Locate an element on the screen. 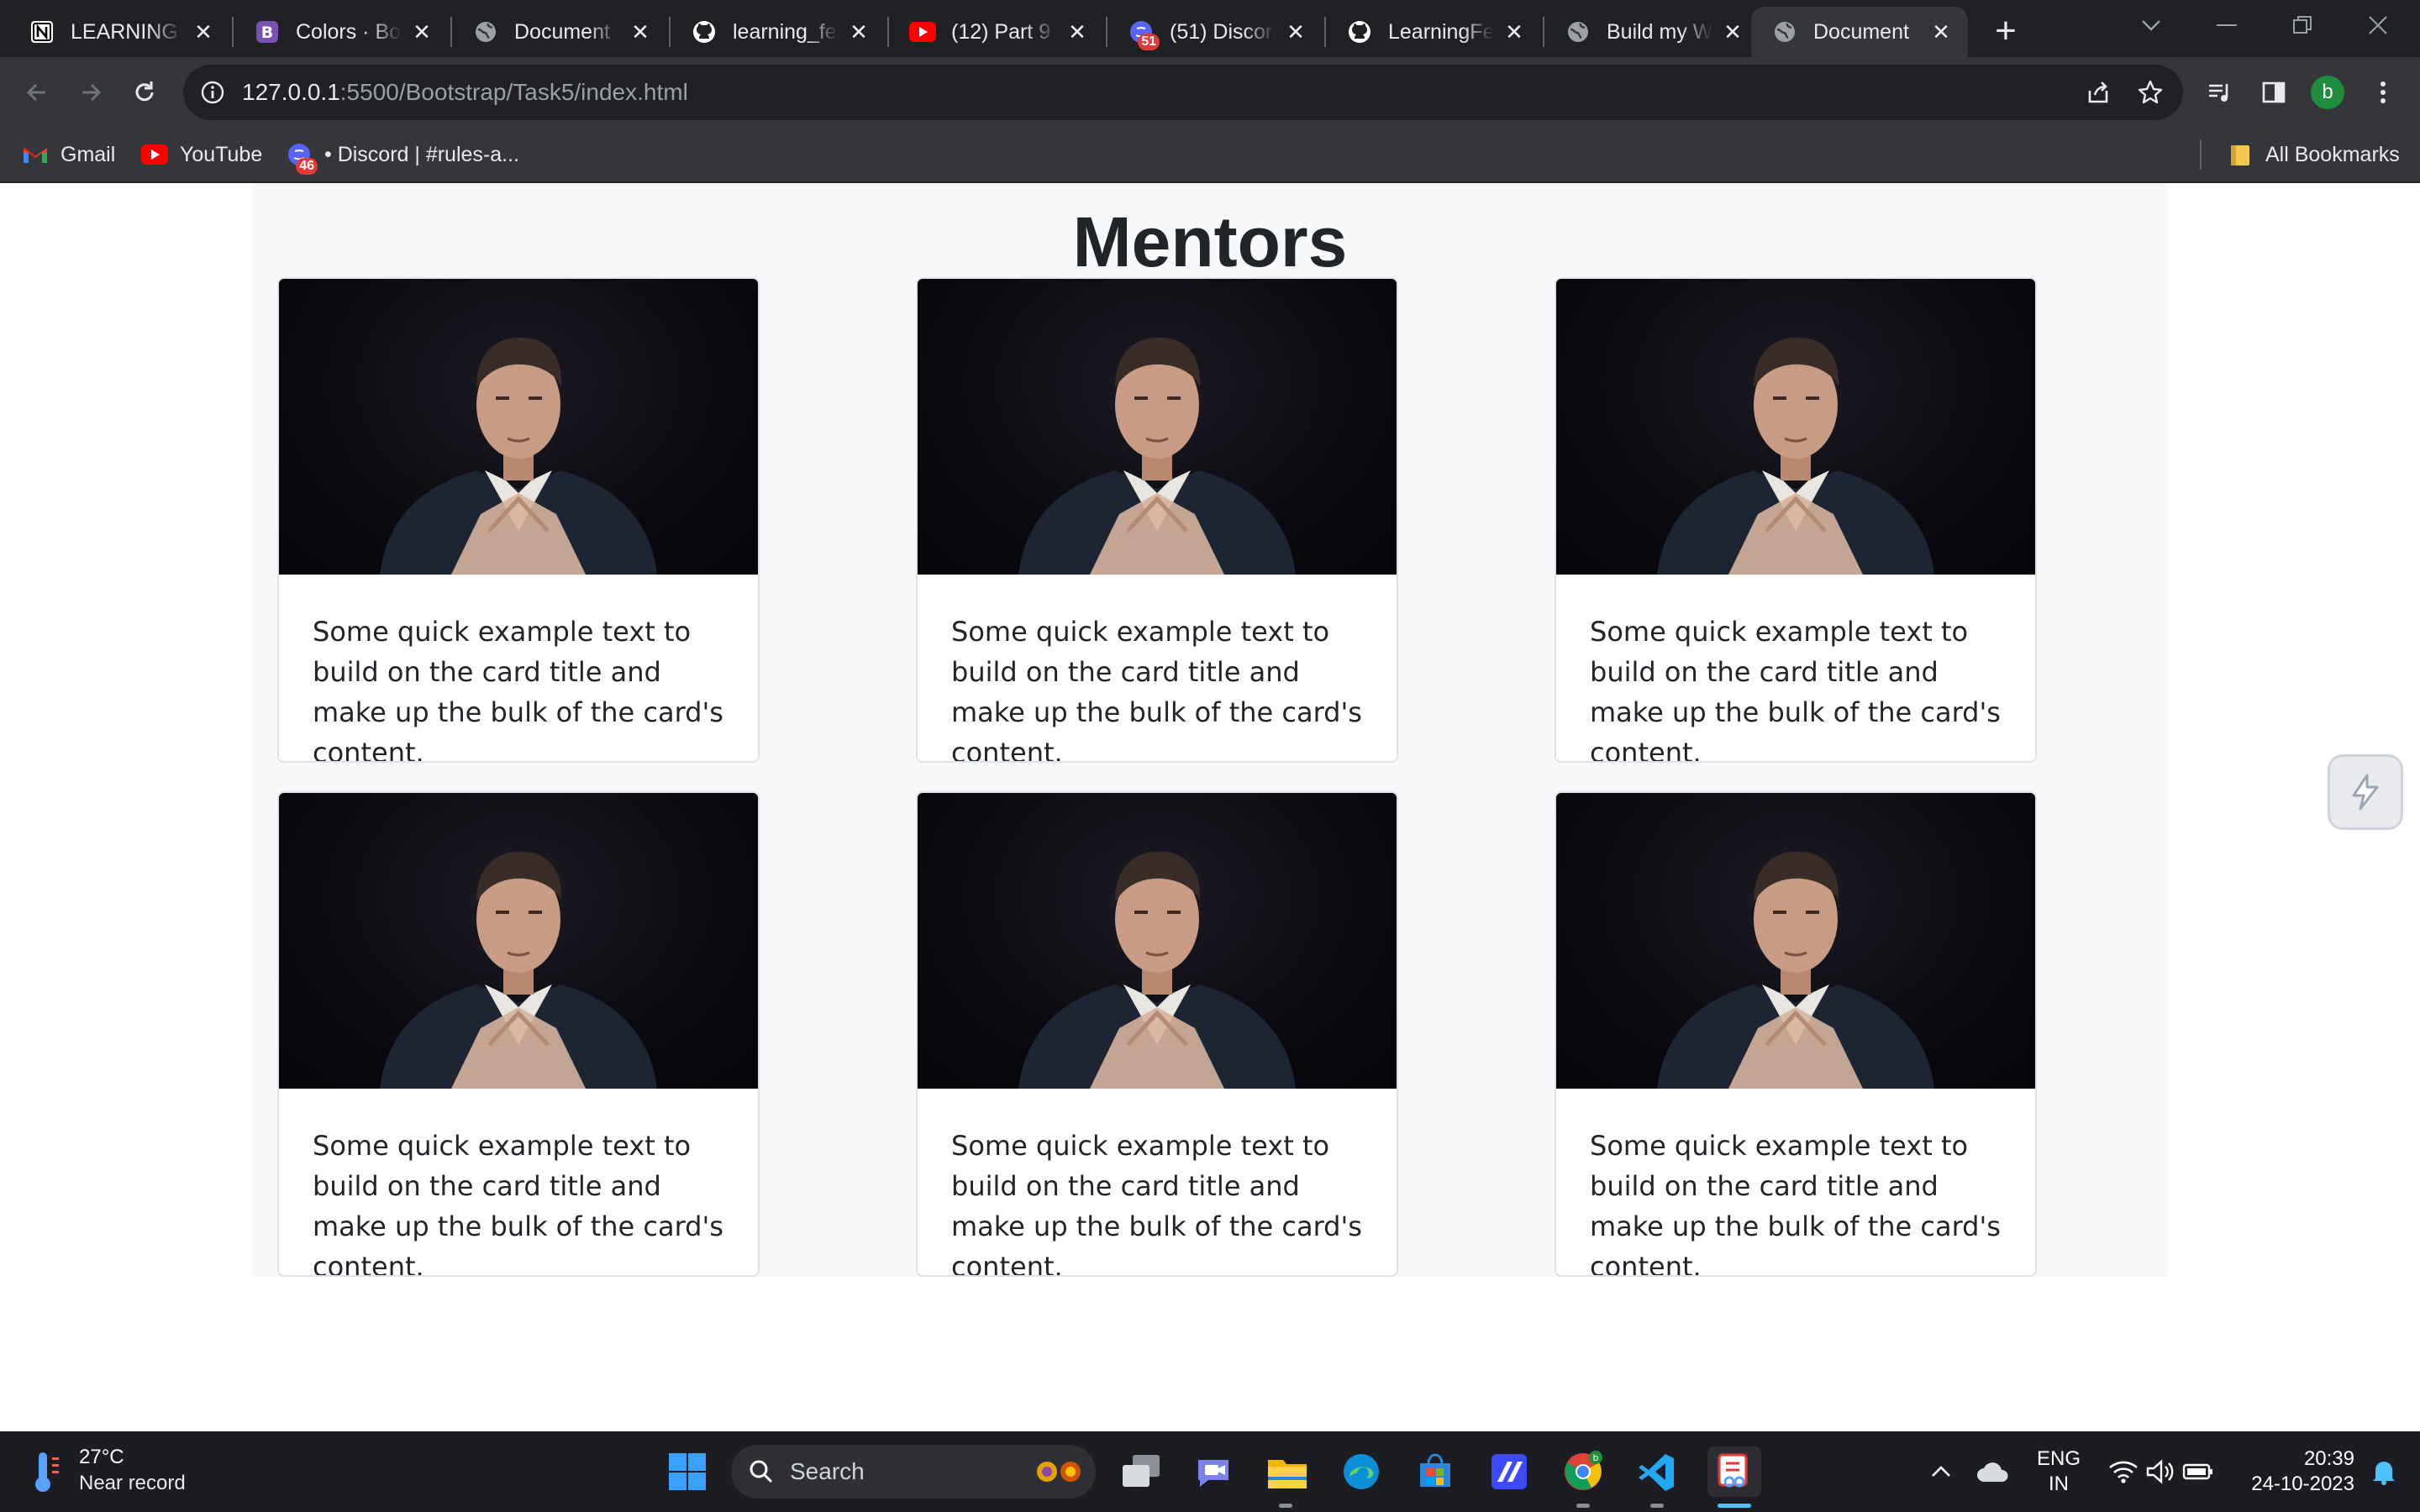 The height and width of the screenshot is (1512, 2420). discord-icon: 46 is located at coordinates (302, 158).